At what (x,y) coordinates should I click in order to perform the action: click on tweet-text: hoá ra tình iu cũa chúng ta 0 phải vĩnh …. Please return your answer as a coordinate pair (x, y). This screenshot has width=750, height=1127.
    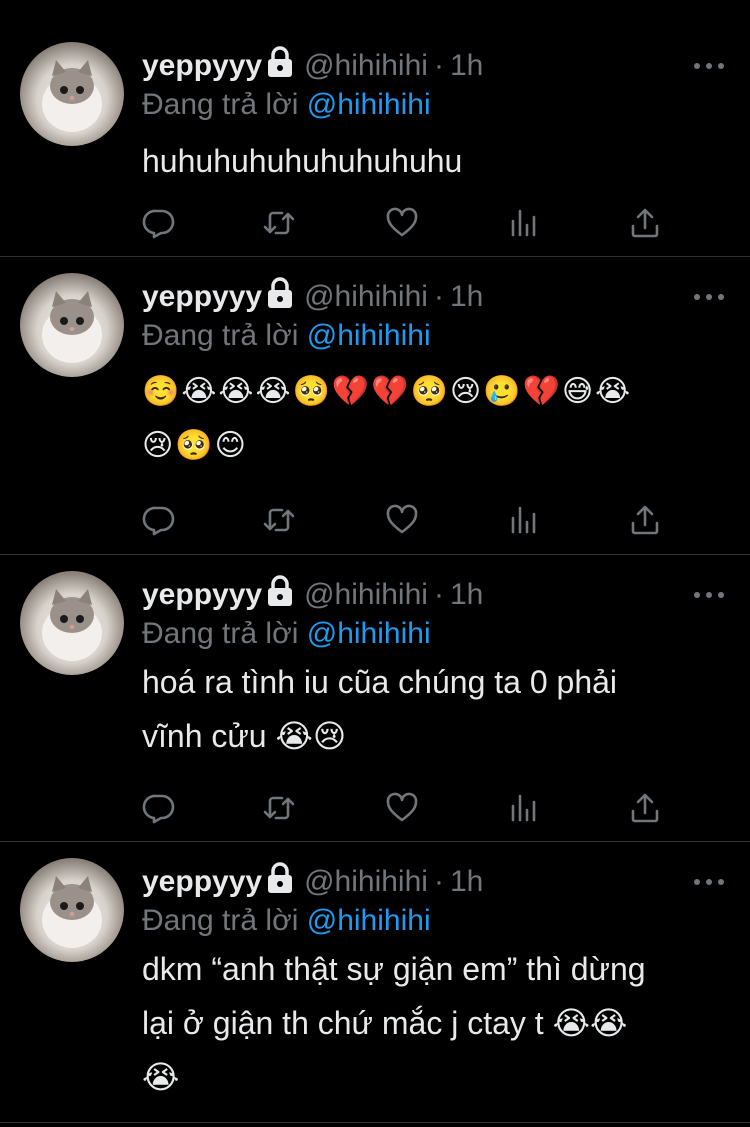
    Looking at the image, I should click on (380, 709).